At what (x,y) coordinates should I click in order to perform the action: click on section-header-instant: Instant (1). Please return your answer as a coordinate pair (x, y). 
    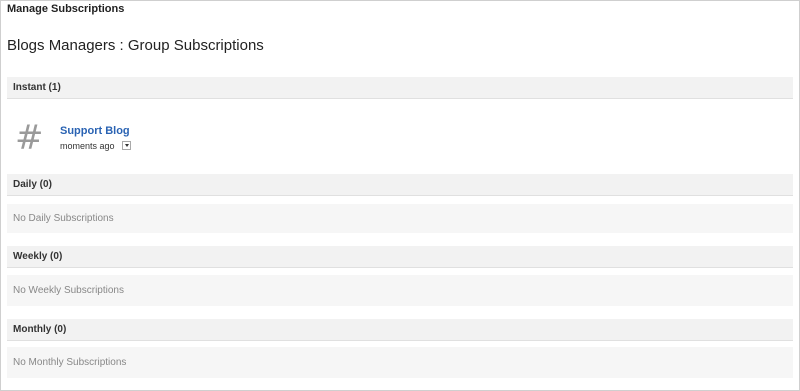
    Looking at the image, I should click on (400, 88).